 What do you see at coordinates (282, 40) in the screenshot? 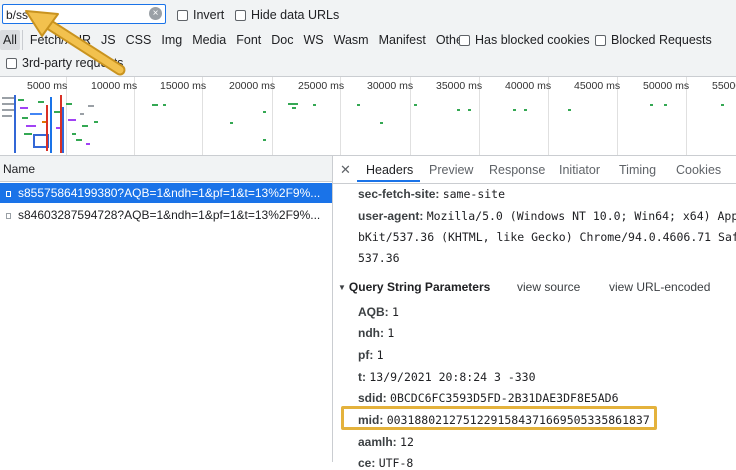
I see `type-filter-doc: Doc` at bounding box center [282, 40].